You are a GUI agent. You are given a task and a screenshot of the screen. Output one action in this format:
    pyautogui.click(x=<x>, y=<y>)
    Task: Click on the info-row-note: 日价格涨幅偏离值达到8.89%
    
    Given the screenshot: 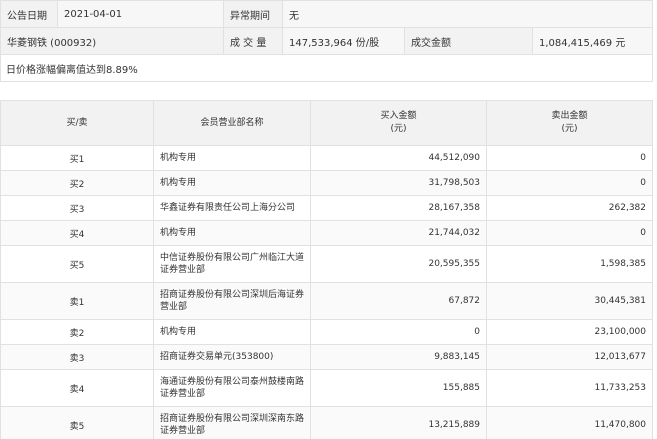 What is the action you would take?
    pyautogui.click(x=327, y=68)
    